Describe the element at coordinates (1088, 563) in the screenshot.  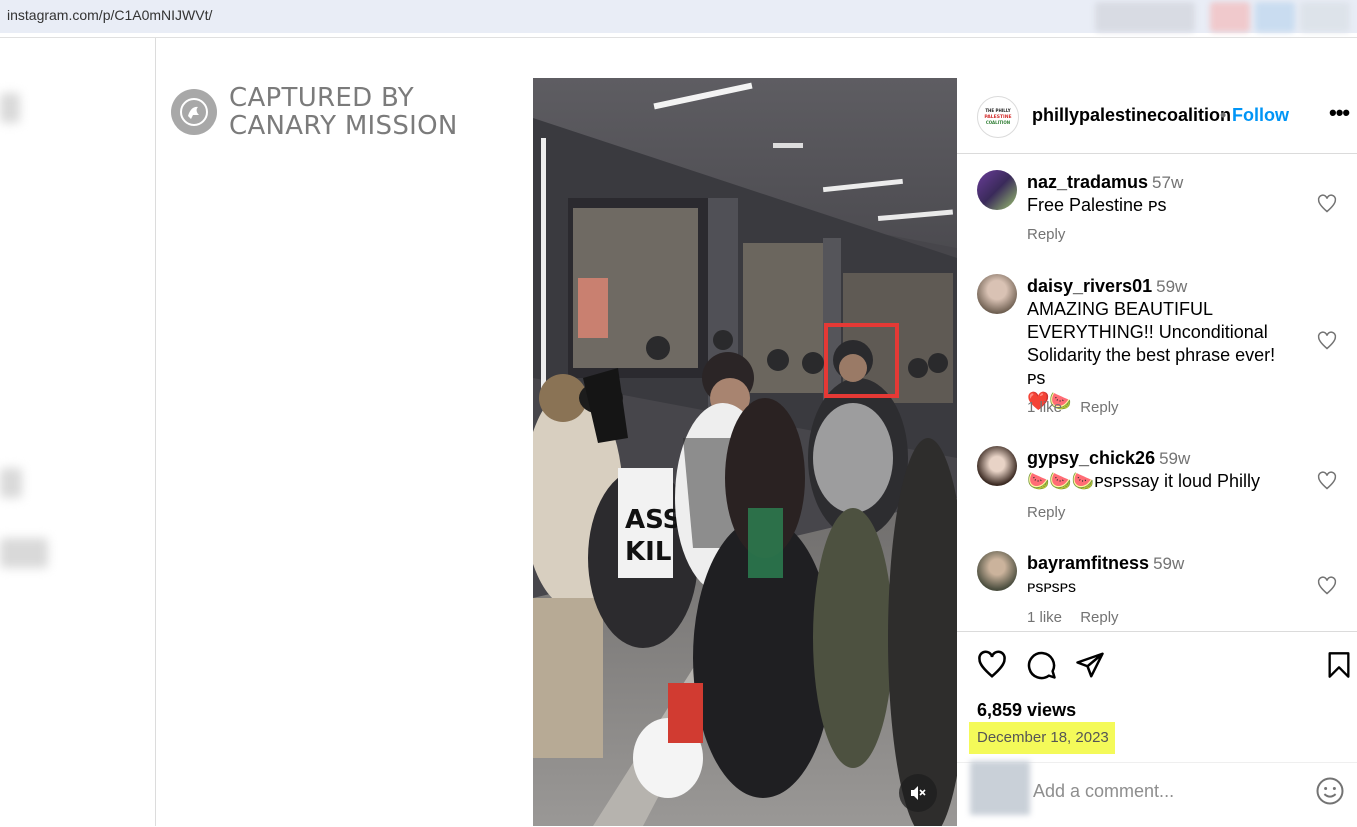
I see `commenter-username: bayramfitness` at that location.